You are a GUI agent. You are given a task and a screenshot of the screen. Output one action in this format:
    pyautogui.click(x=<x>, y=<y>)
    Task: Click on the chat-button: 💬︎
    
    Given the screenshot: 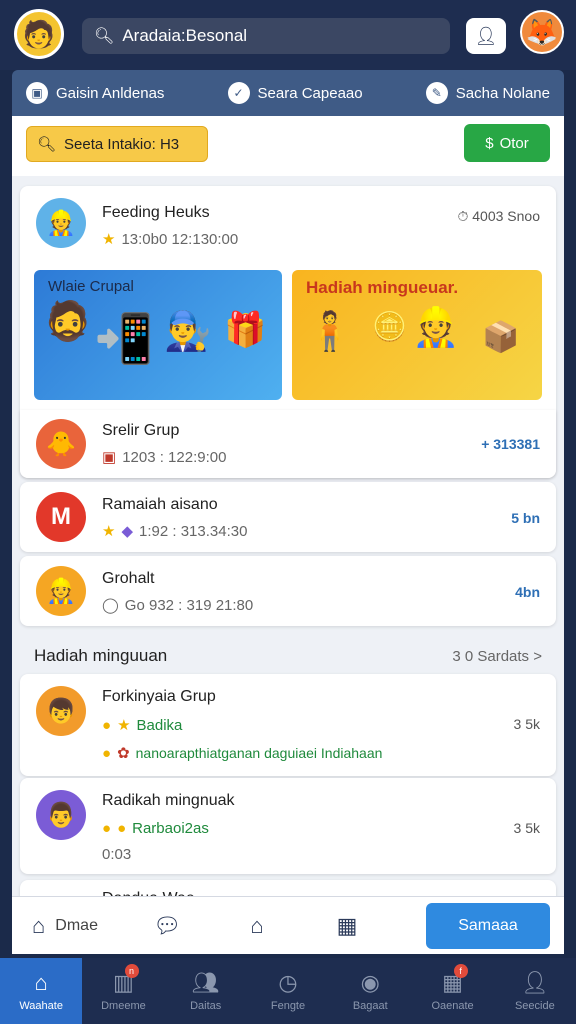 What is the action you would take?
    pyautogui.click(x=167, y=926)
    